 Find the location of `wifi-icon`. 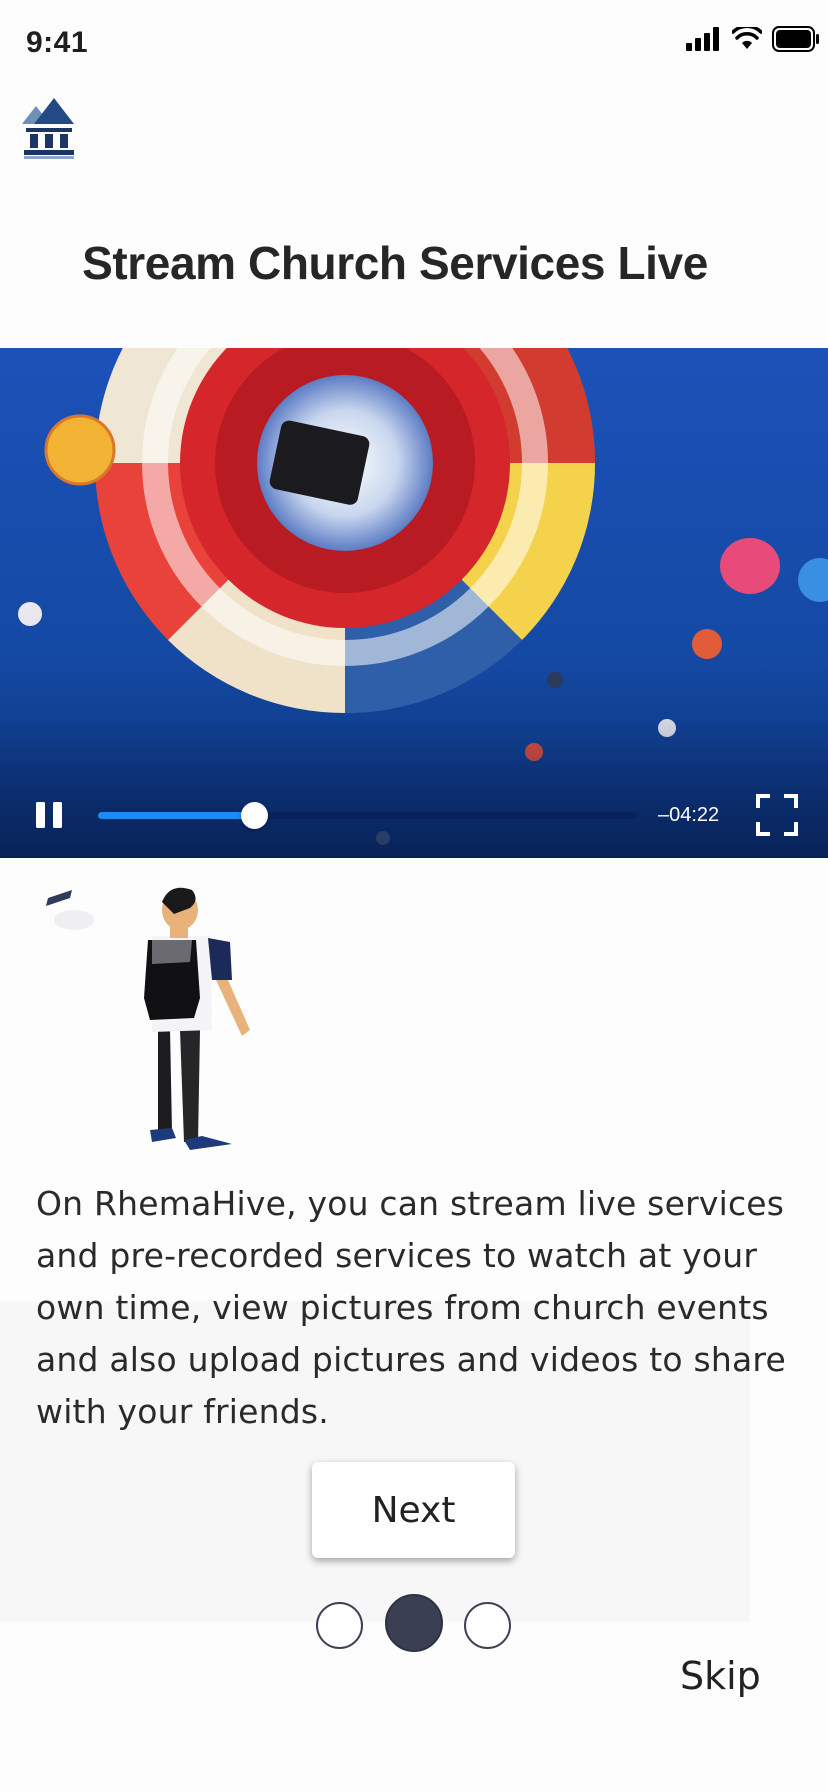

wifi-icon is located at coordinates (747, 38).